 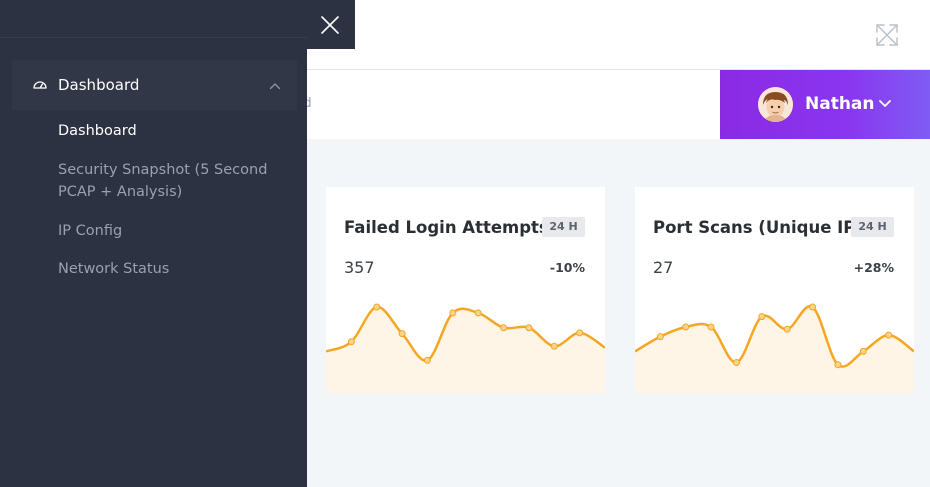 I want to click on dashboard-gauge-icon, so click(x=40, y=85).